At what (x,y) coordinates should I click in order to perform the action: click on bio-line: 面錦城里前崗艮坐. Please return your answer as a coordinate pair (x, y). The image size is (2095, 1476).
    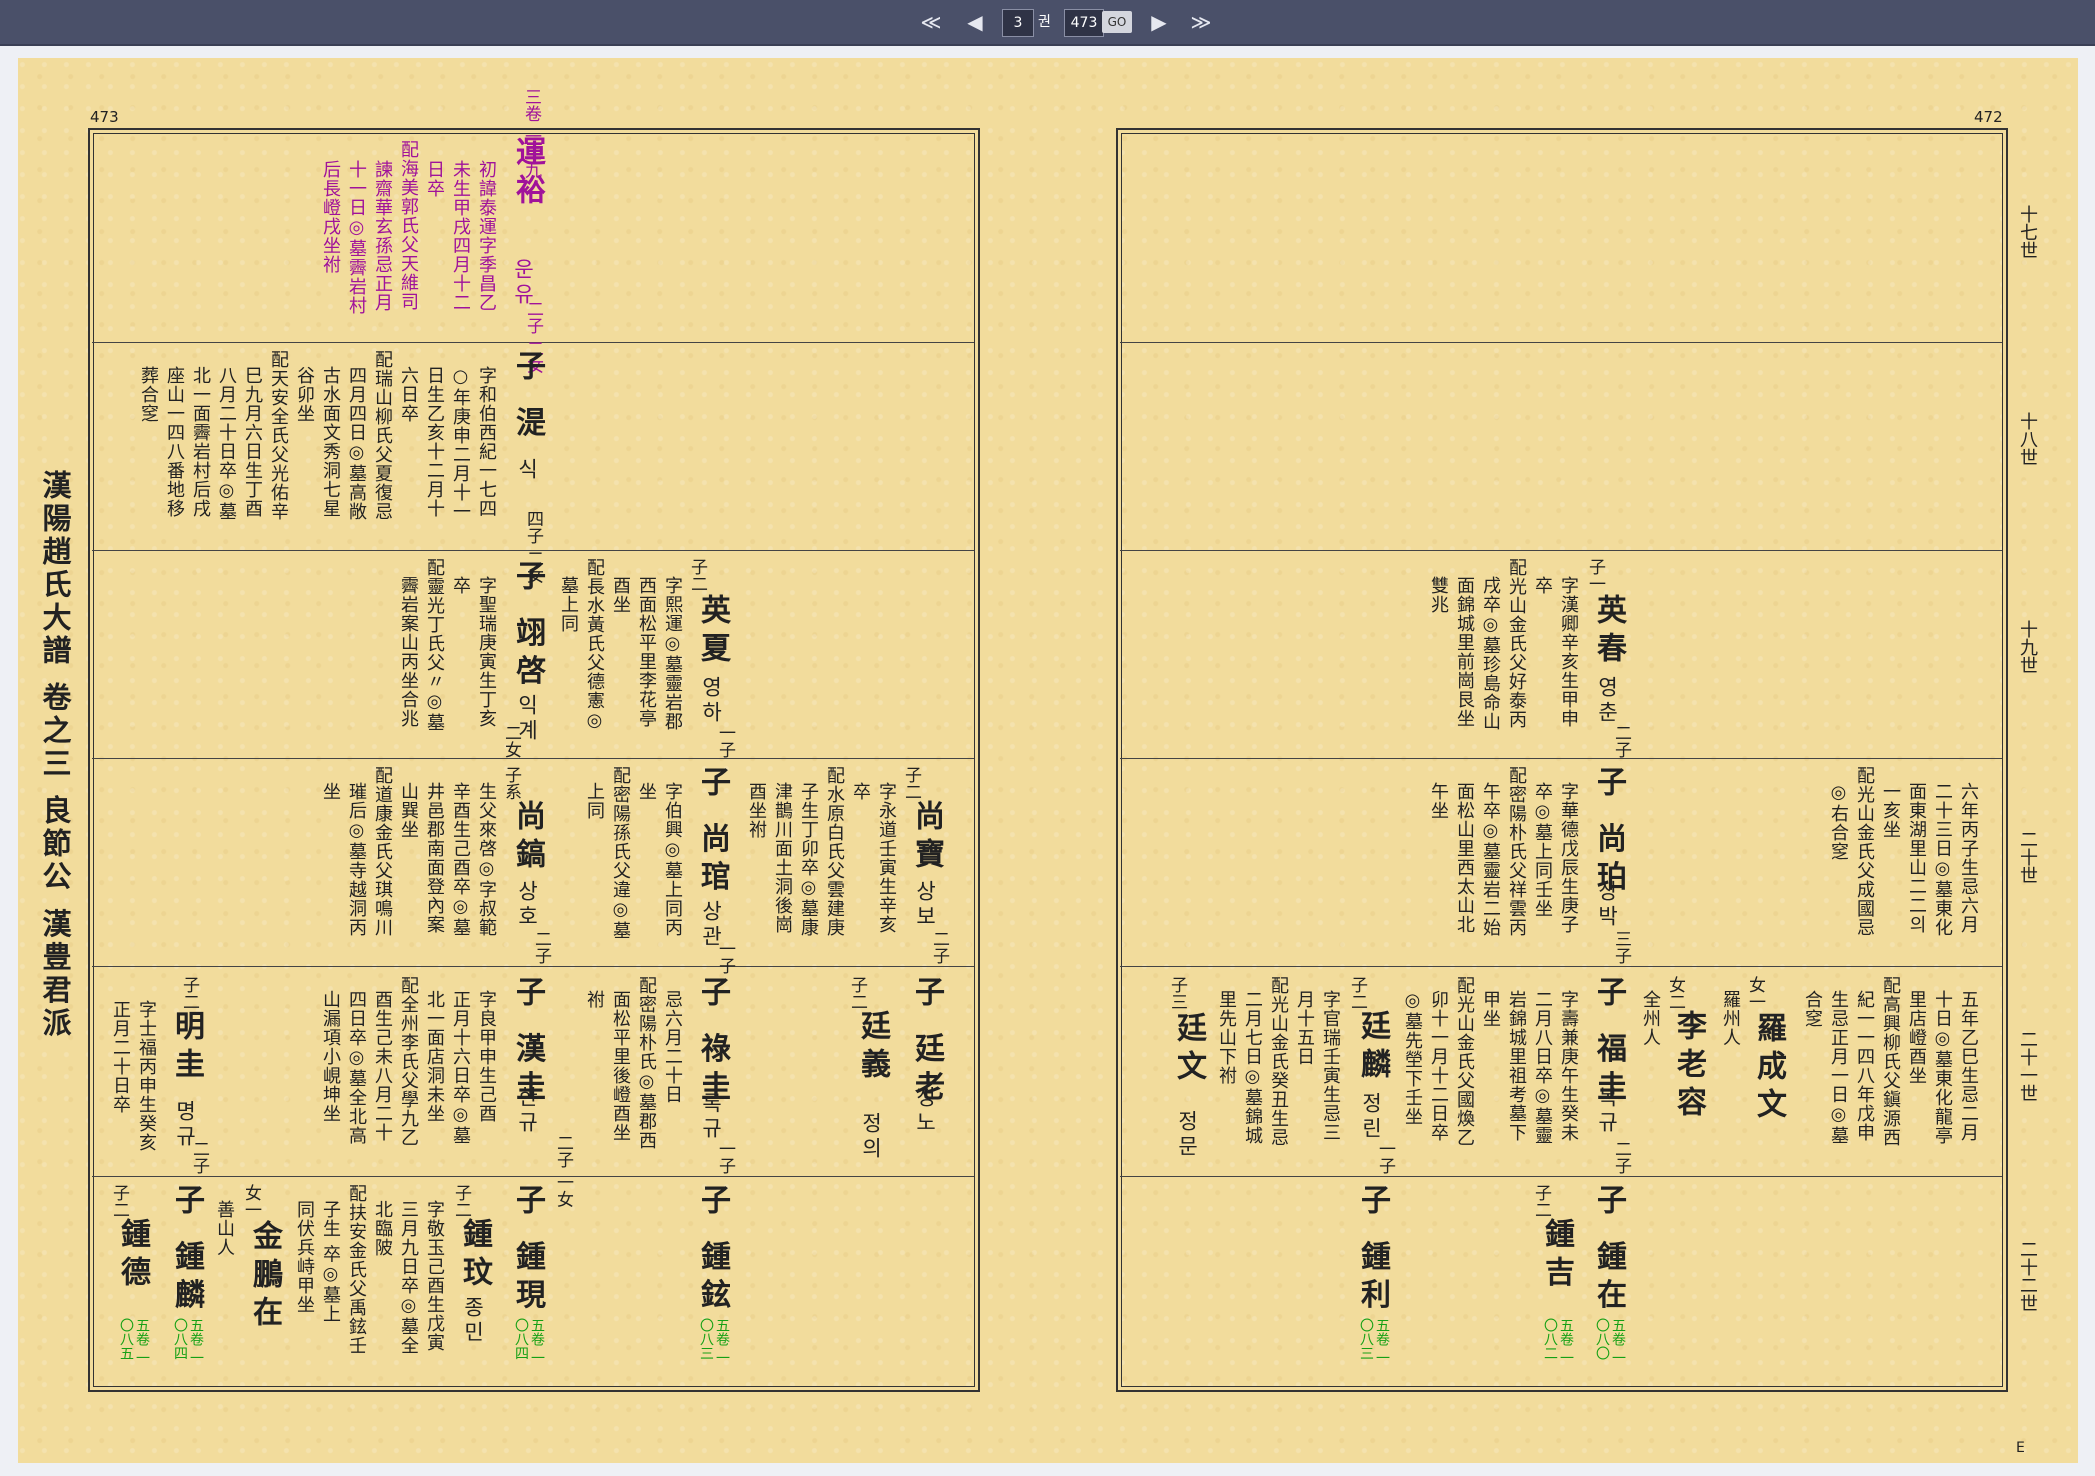
    Looking at the image, I should click on (1464, 652).